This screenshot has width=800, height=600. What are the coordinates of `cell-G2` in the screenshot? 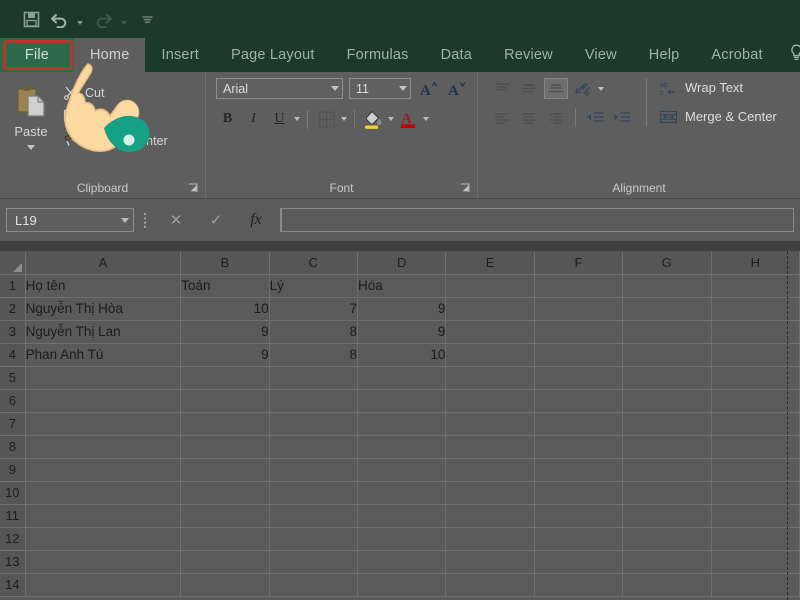 It's located at (667, 309).